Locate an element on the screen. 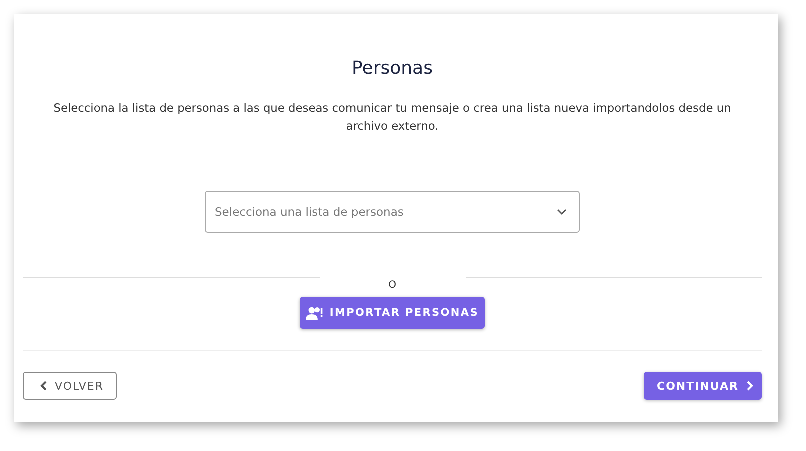  chevron-right-icon is located at coordinates (750, 386).